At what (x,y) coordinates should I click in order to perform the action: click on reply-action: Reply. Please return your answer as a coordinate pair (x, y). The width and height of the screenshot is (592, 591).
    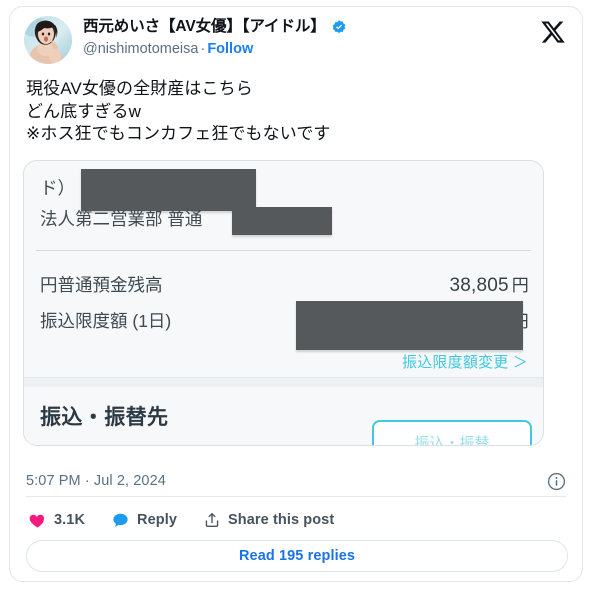
    Looking at the image, I should click on (144, 520).